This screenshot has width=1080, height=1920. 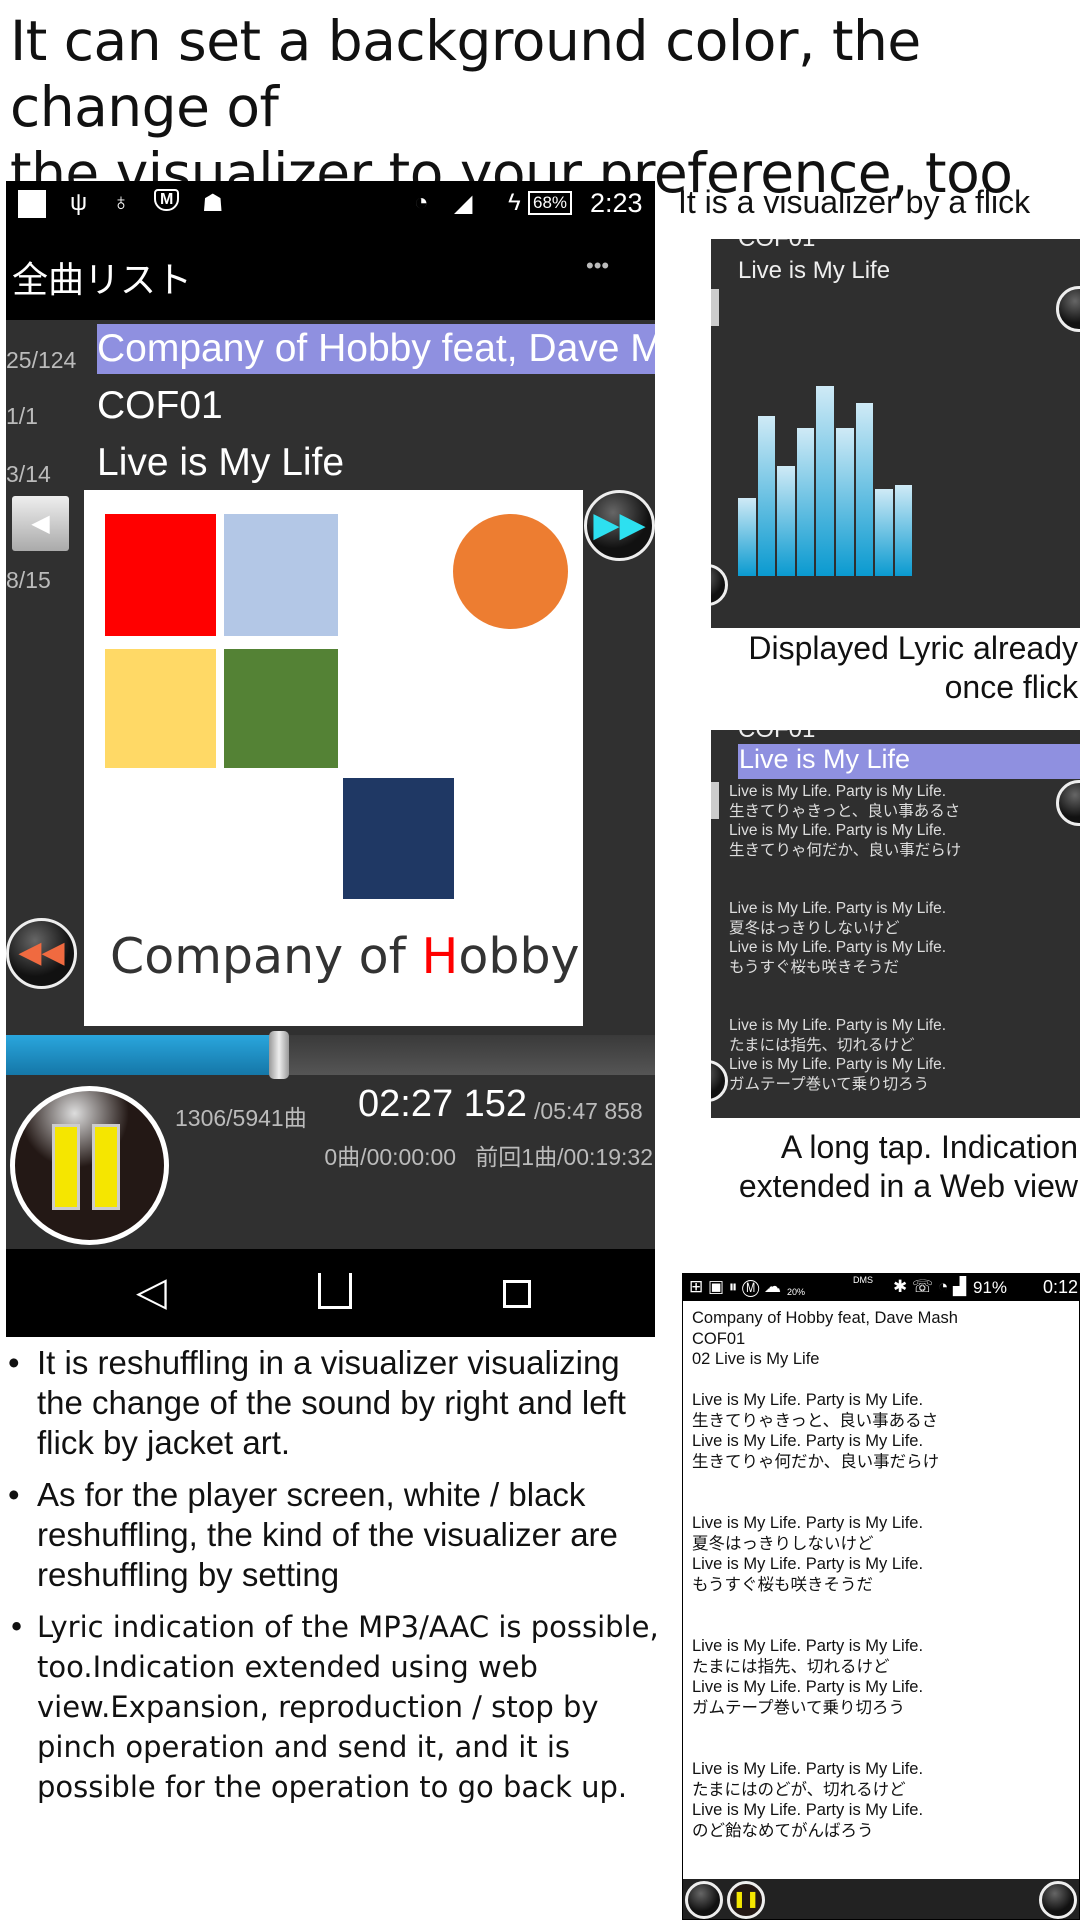 What do you see at coordinates (281, 575) in the screenshot?
I see `light-blue-square` at bounding box center [281, 575].